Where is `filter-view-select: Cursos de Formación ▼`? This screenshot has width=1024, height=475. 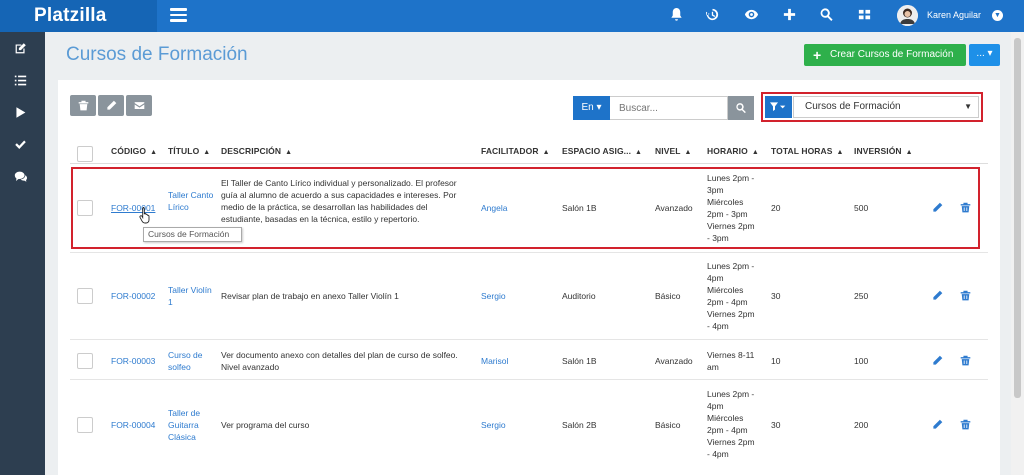
filter-view-select: Cursos de Formación ▼ is located at coordinates (886, 107).